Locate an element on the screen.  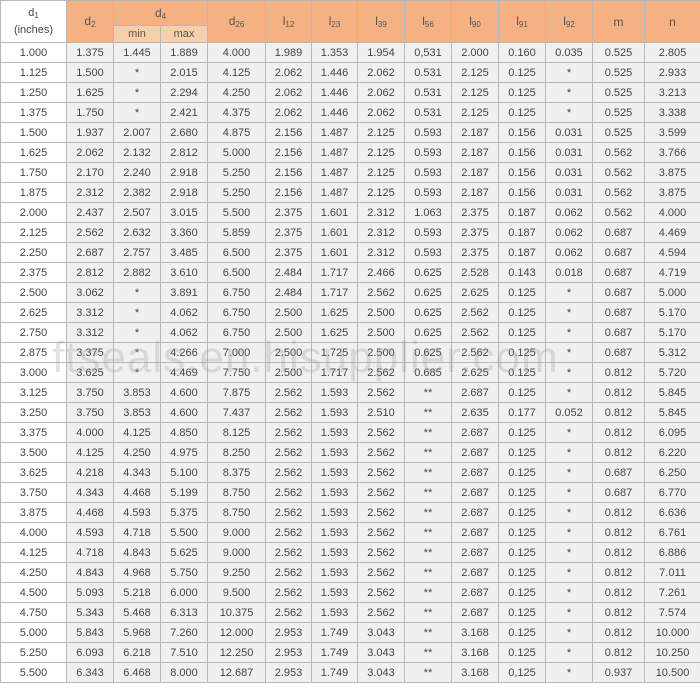
value-cell: 2.953 is located at coordinates (289, 632).